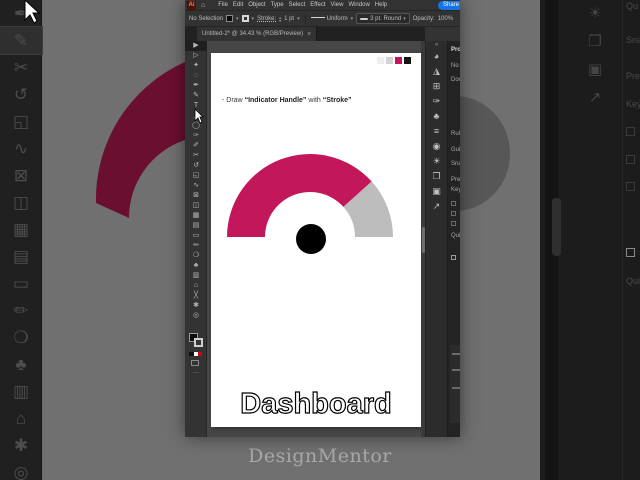 This screenshot has width=640, height=480. Describe the element at coordinates (455, 150) in the screenshot. I see `guides-fragment: Gui` at that location.